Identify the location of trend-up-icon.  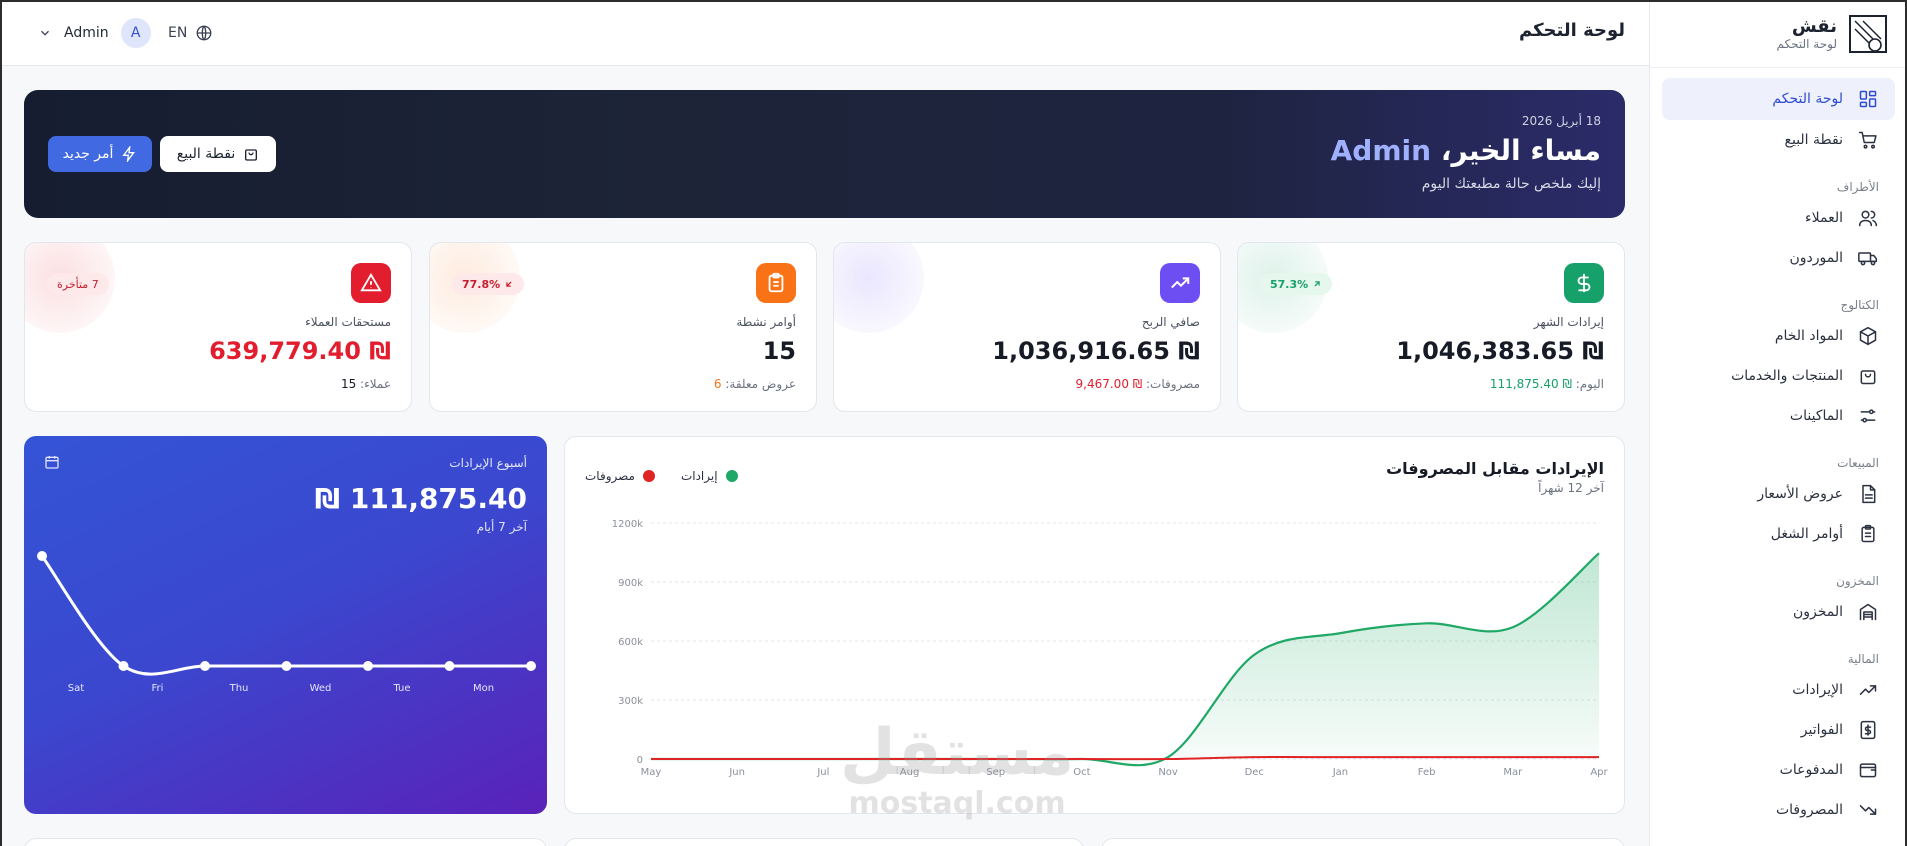
(1180, 283).